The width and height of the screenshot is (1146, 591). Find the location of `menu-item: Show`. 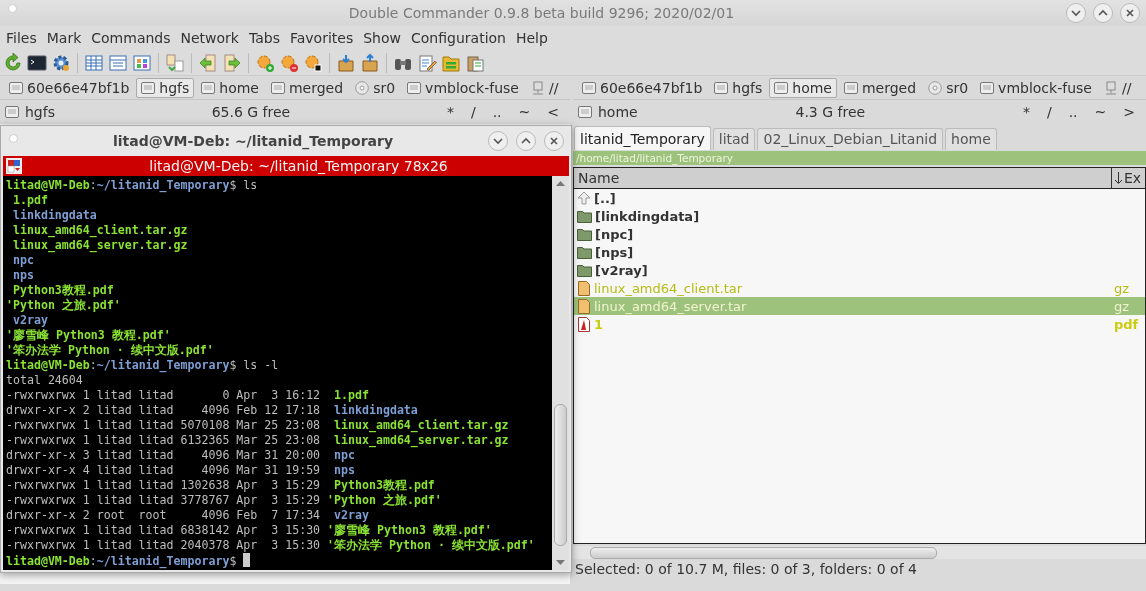

menu-item: Show is located at coordinates (383, 38).